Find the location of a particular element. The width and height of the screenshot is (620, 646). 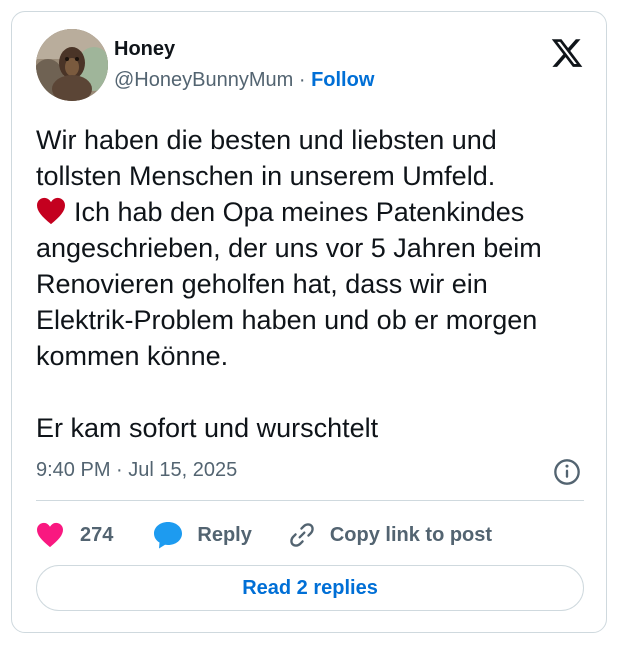

author-handle: @HoneyBunnyMum is located at coordinates (203, 80).